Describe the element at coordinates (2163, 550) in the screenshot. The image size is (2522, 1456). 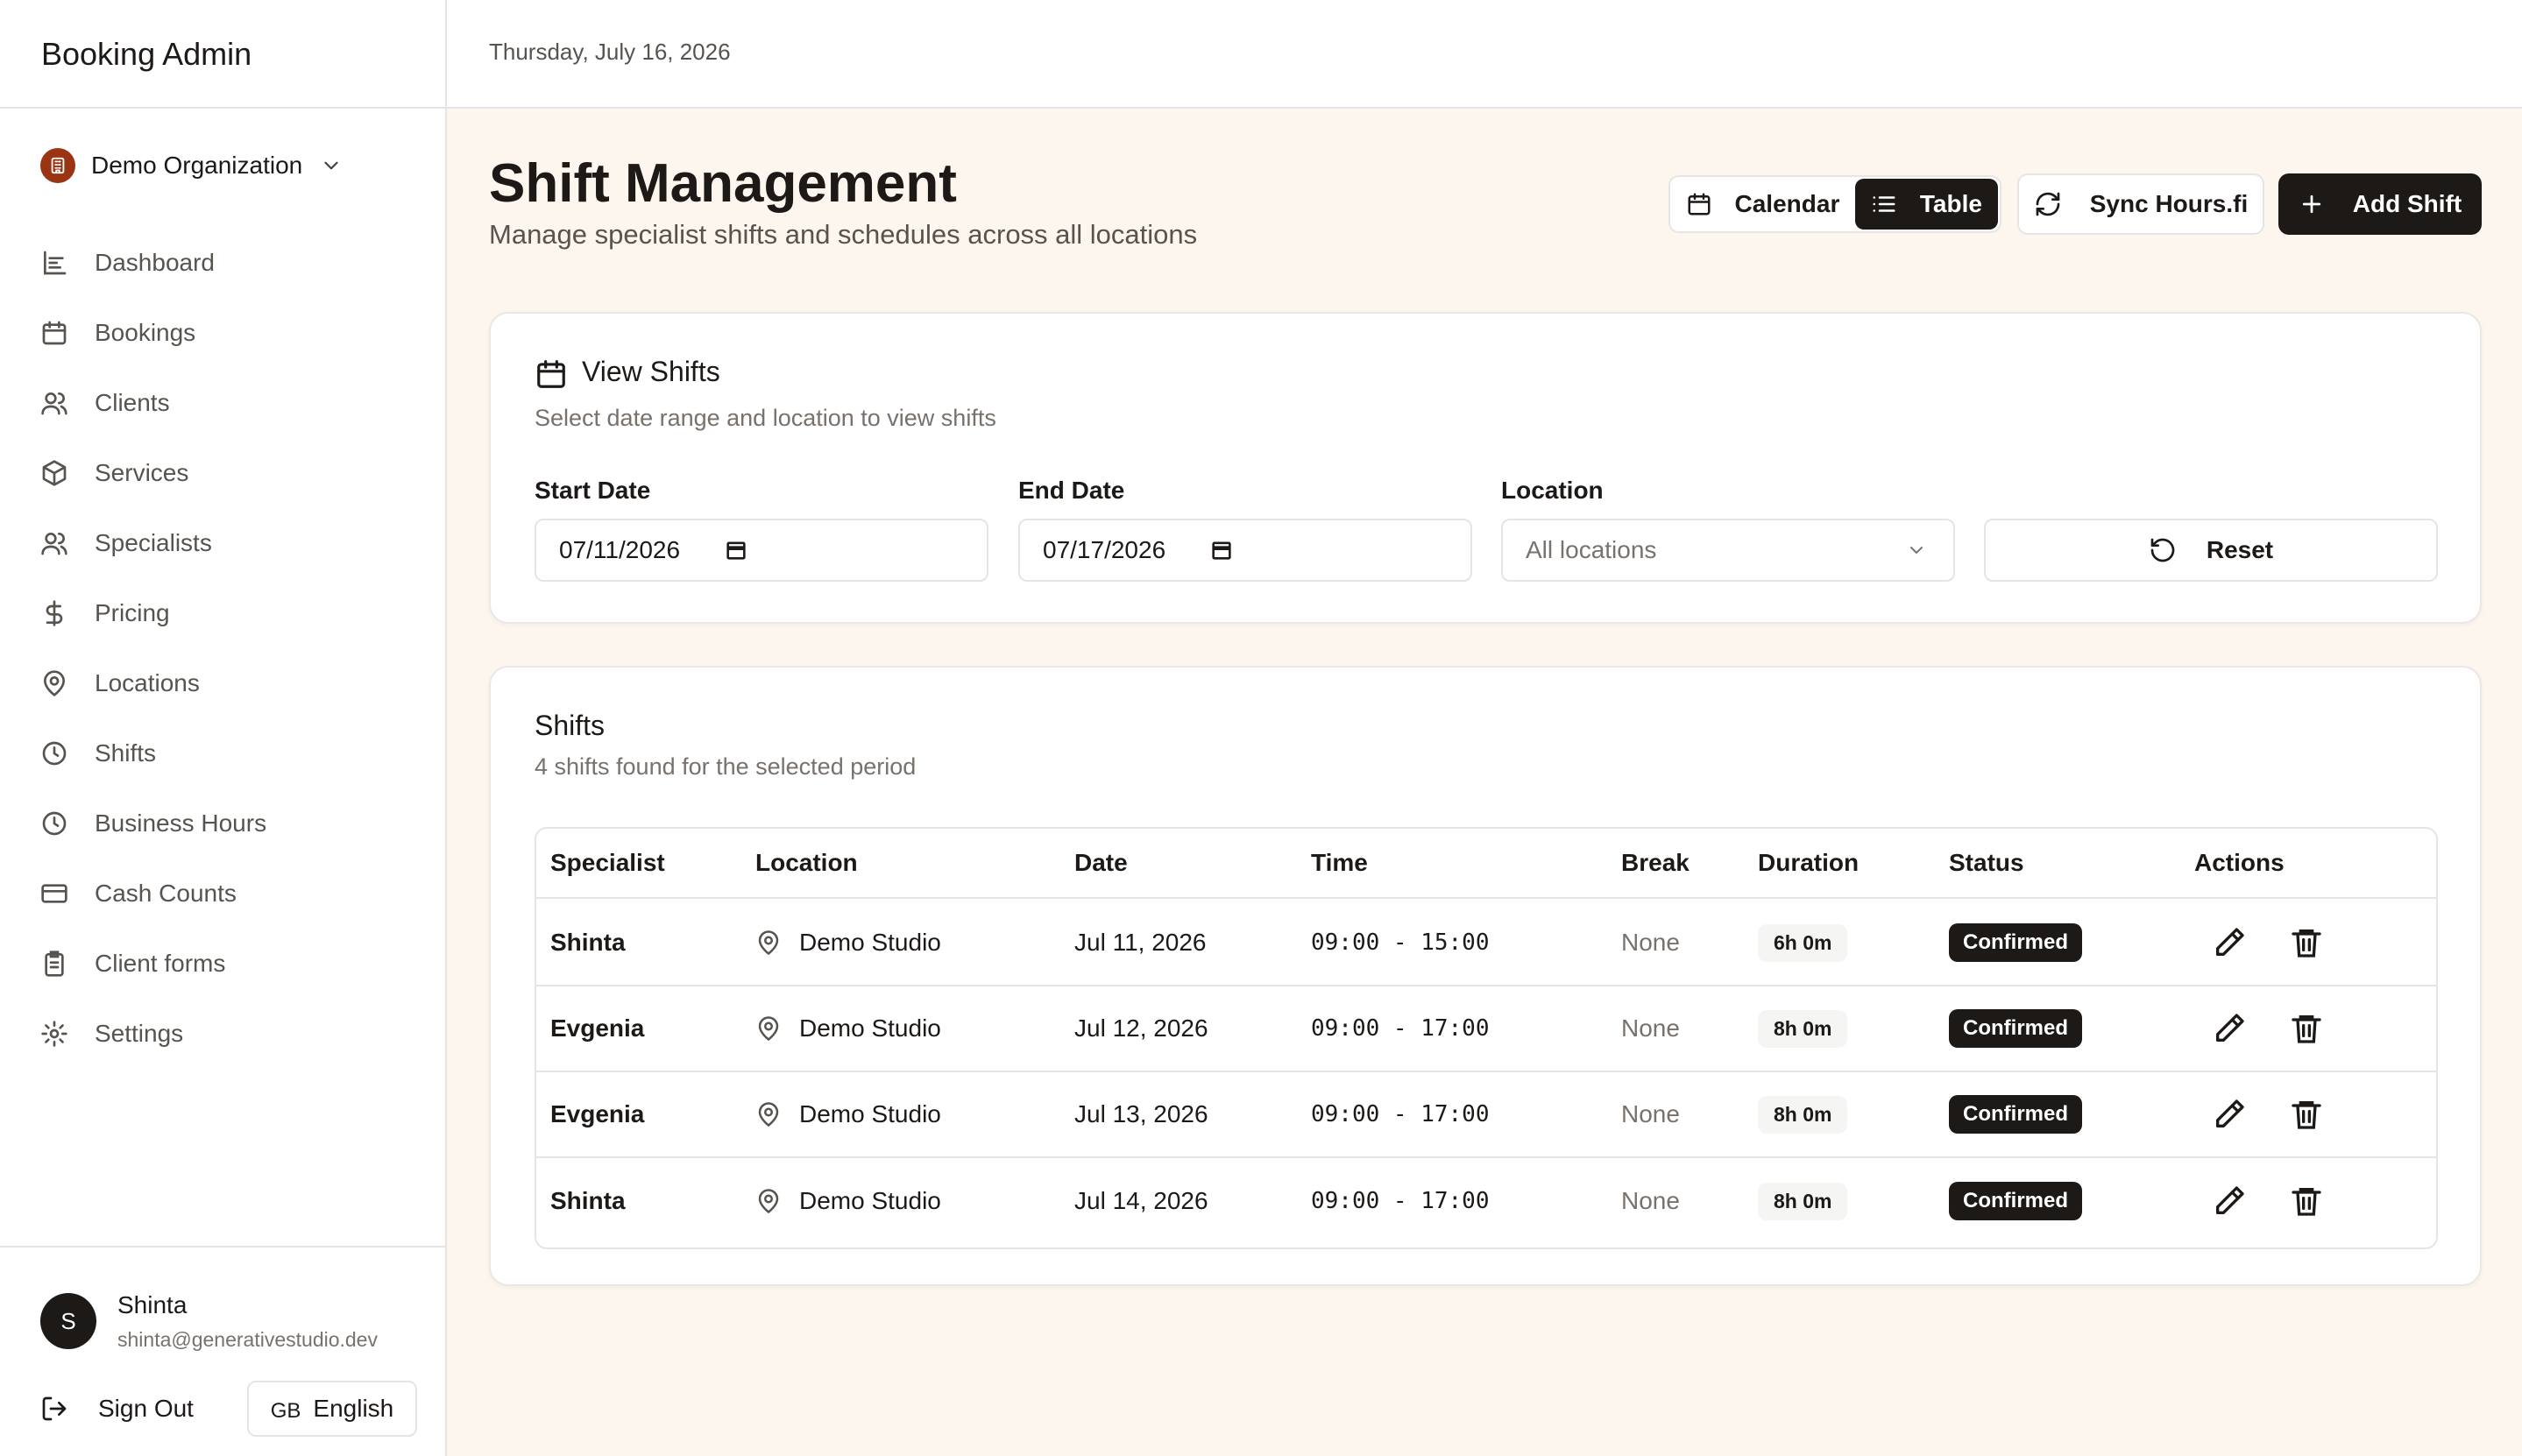
I see `rotate-ccw-icon` at that location.